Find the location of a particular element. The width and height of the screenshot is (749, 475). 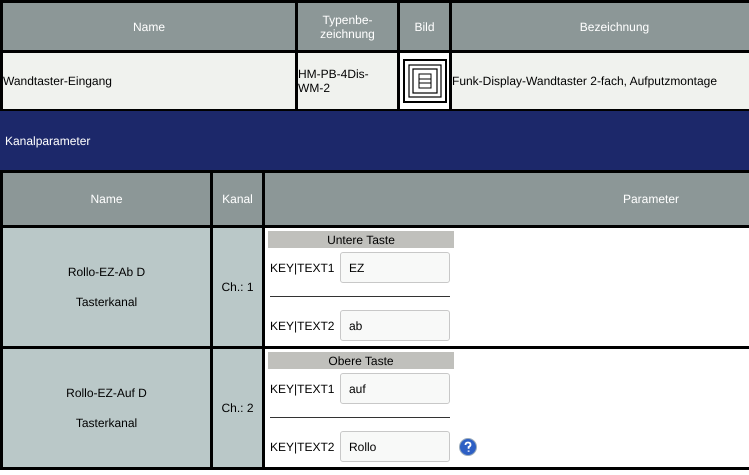

table-cell: Funk-Display-Wandtaster 2-fach, Aufputzmontage is located at coordinates (600, 81).